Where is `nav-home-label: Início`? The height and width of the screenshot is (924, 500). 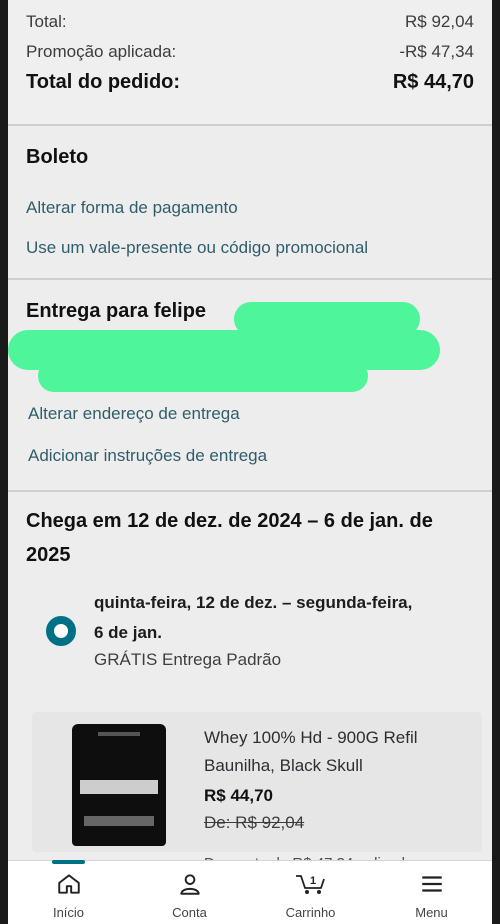 nav-home-label: Início is located at coordinates (68, 912).